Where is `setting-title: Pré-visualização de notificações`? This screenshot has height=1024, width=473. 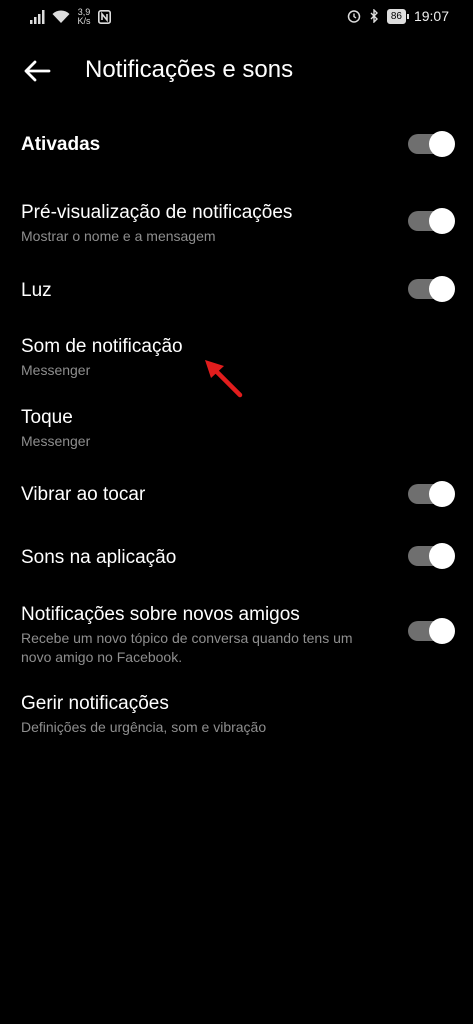
setting-title: Pré-visualização de notificações is located at coordinates (157, 212).